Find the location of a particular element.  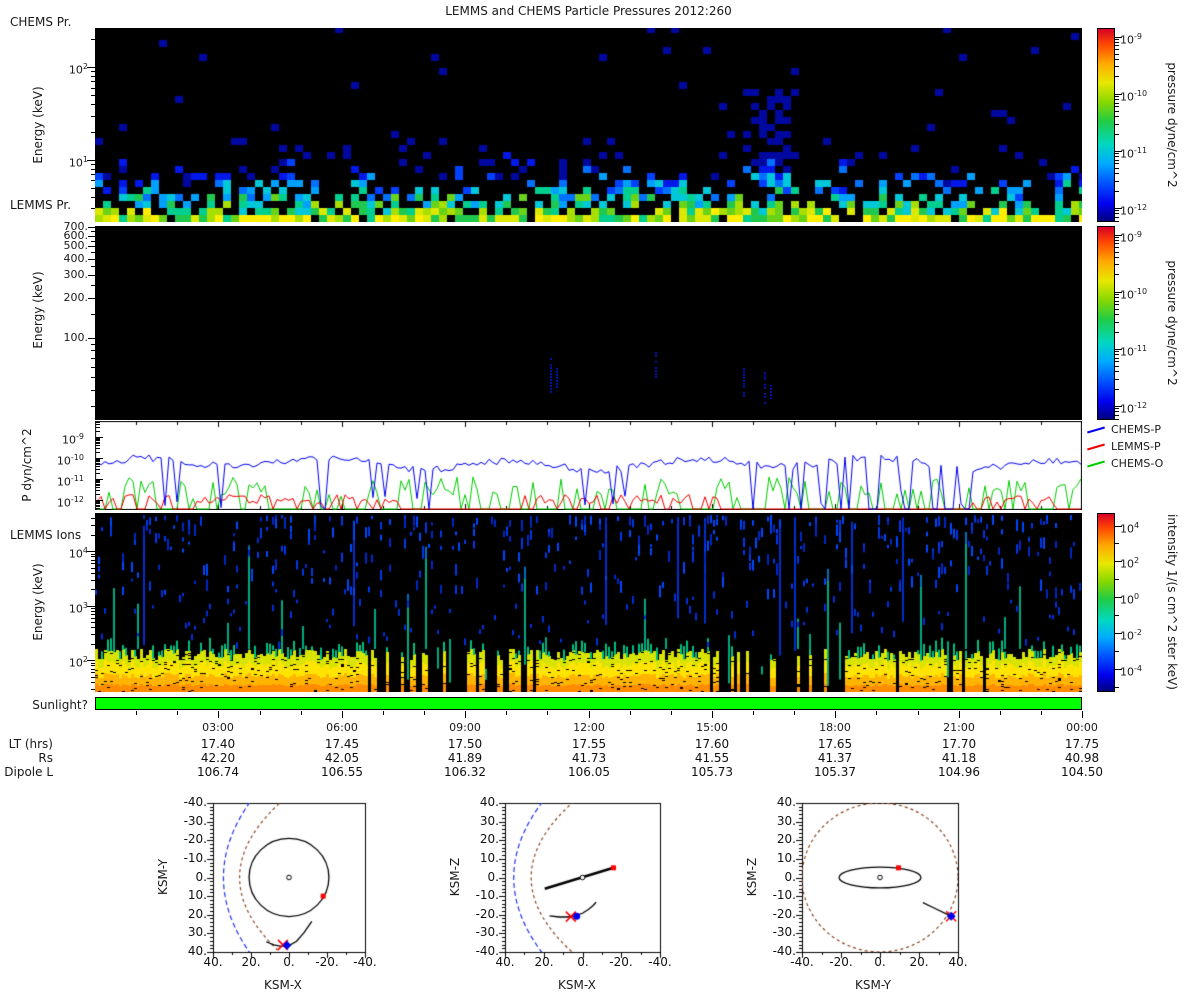

legend-label-chems-o: CHEMS-O is located at coordinates (1137, 463).